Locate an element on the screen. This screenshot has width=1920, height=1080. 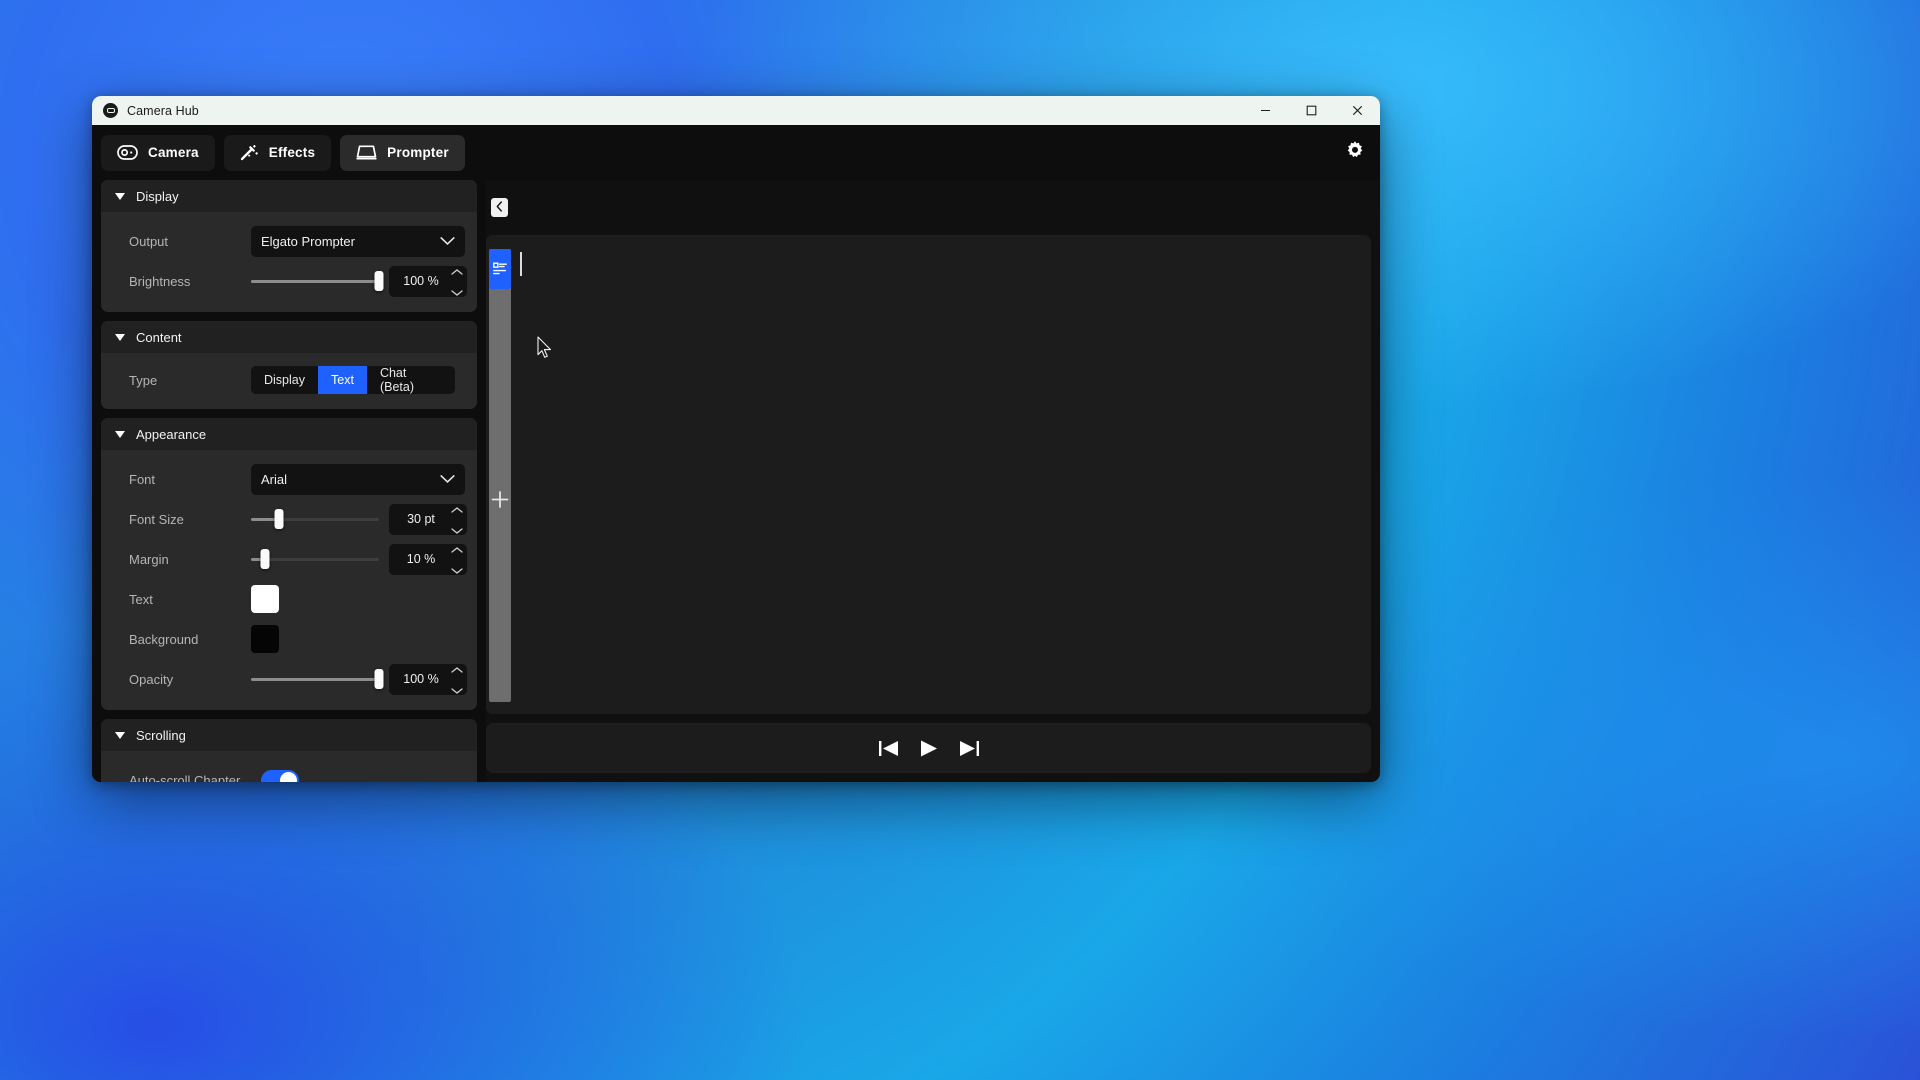
row-font: Font Arial is located at coordinates (289, 479).